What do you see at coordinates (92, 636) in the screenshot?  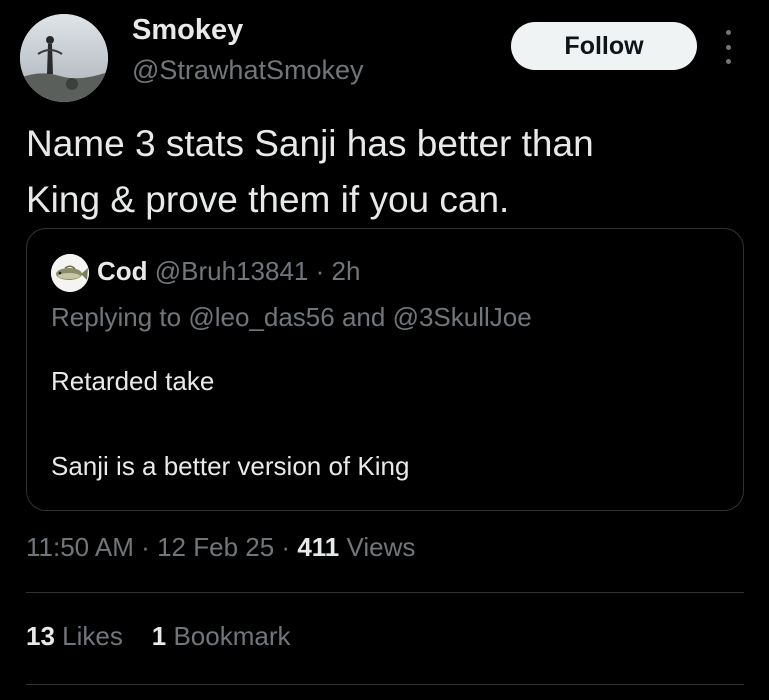 I see `likes-label: Likes` at bounding box center [92, 636].